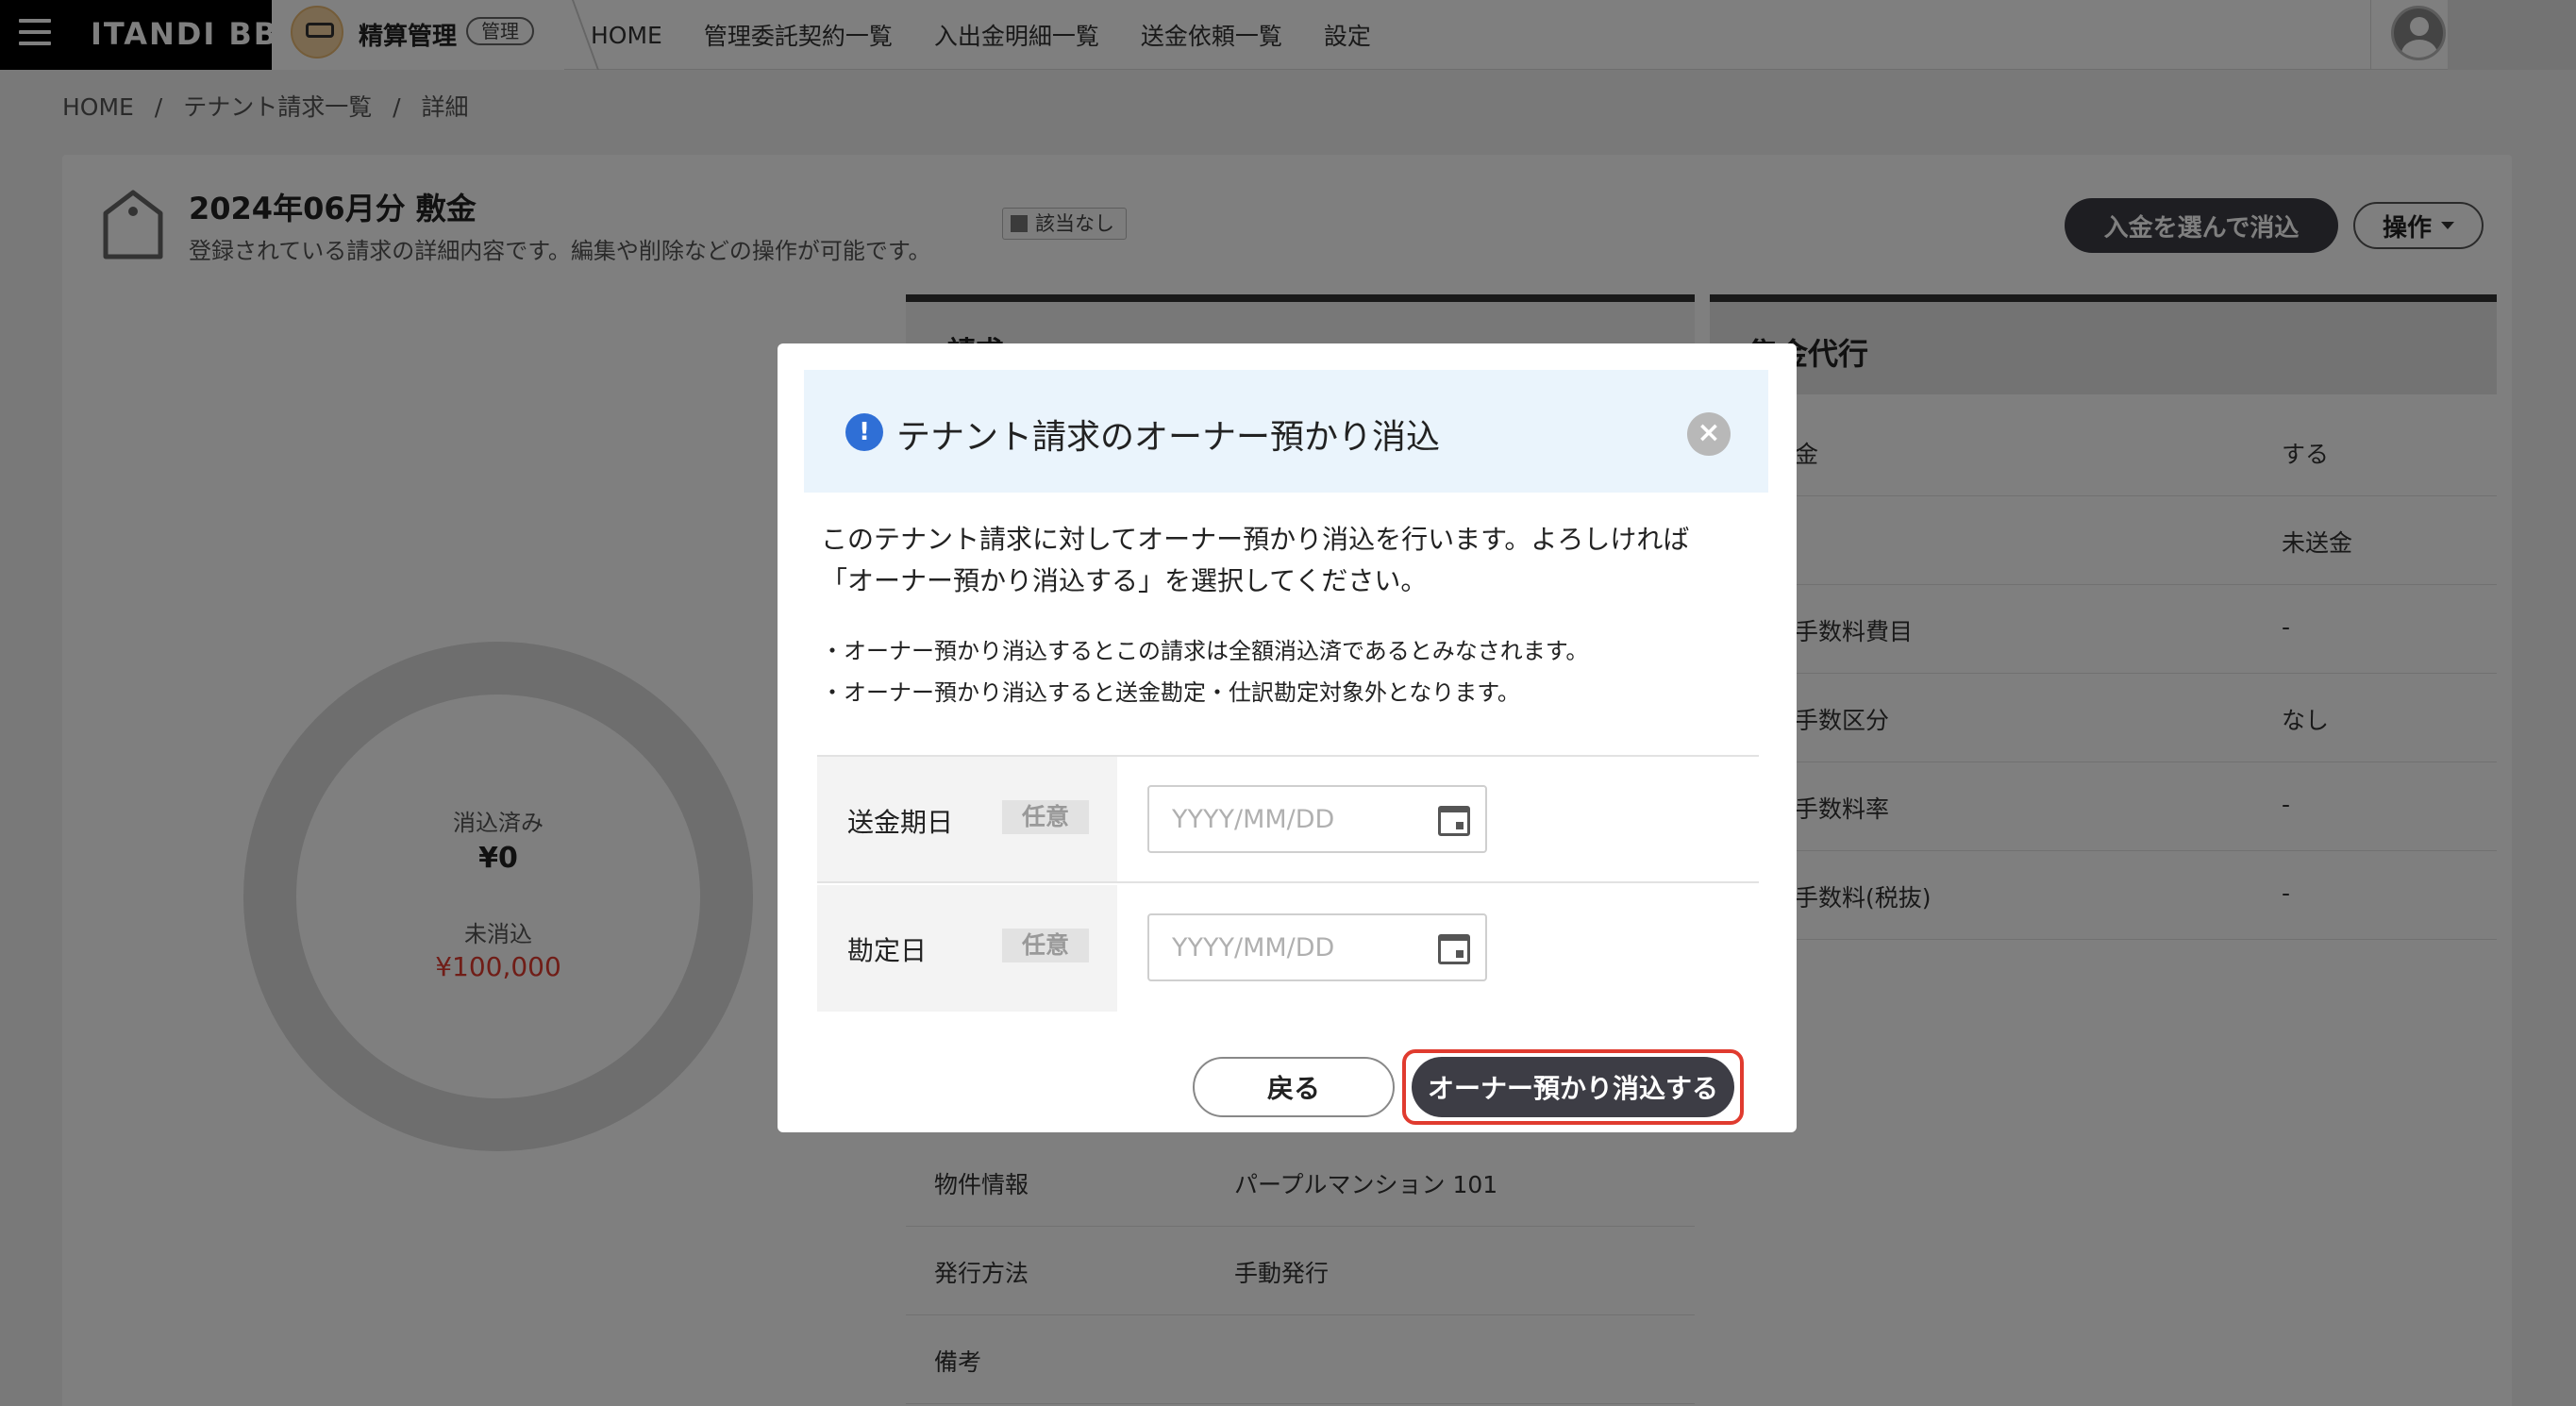 This screenshot has height=1406, width=2576. I want to click on modal-title: テナント請求のオーナー預かり消込, so click(1168, 437).